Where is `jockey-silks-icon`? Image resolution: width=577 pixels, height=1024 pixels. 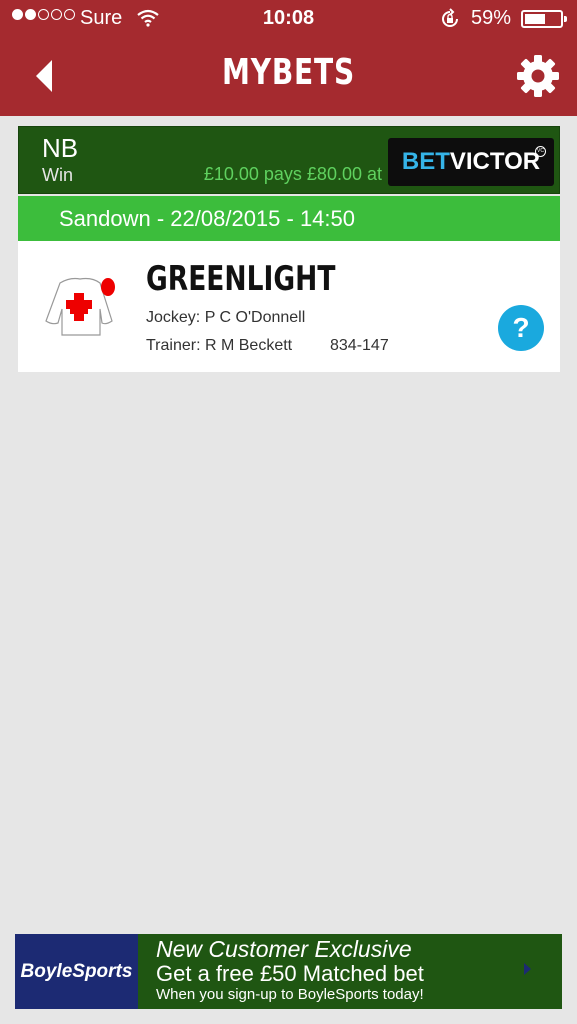 jockey-silks-icon is located at coordinates (80, 306).